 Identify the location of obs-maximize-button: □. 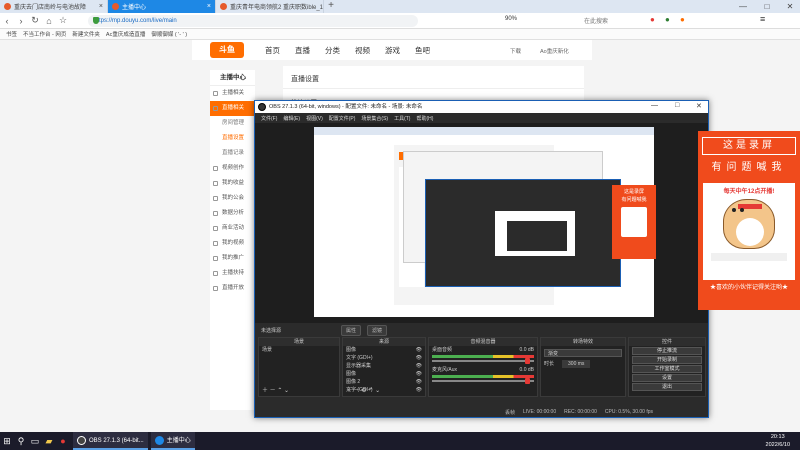
(677, 105).